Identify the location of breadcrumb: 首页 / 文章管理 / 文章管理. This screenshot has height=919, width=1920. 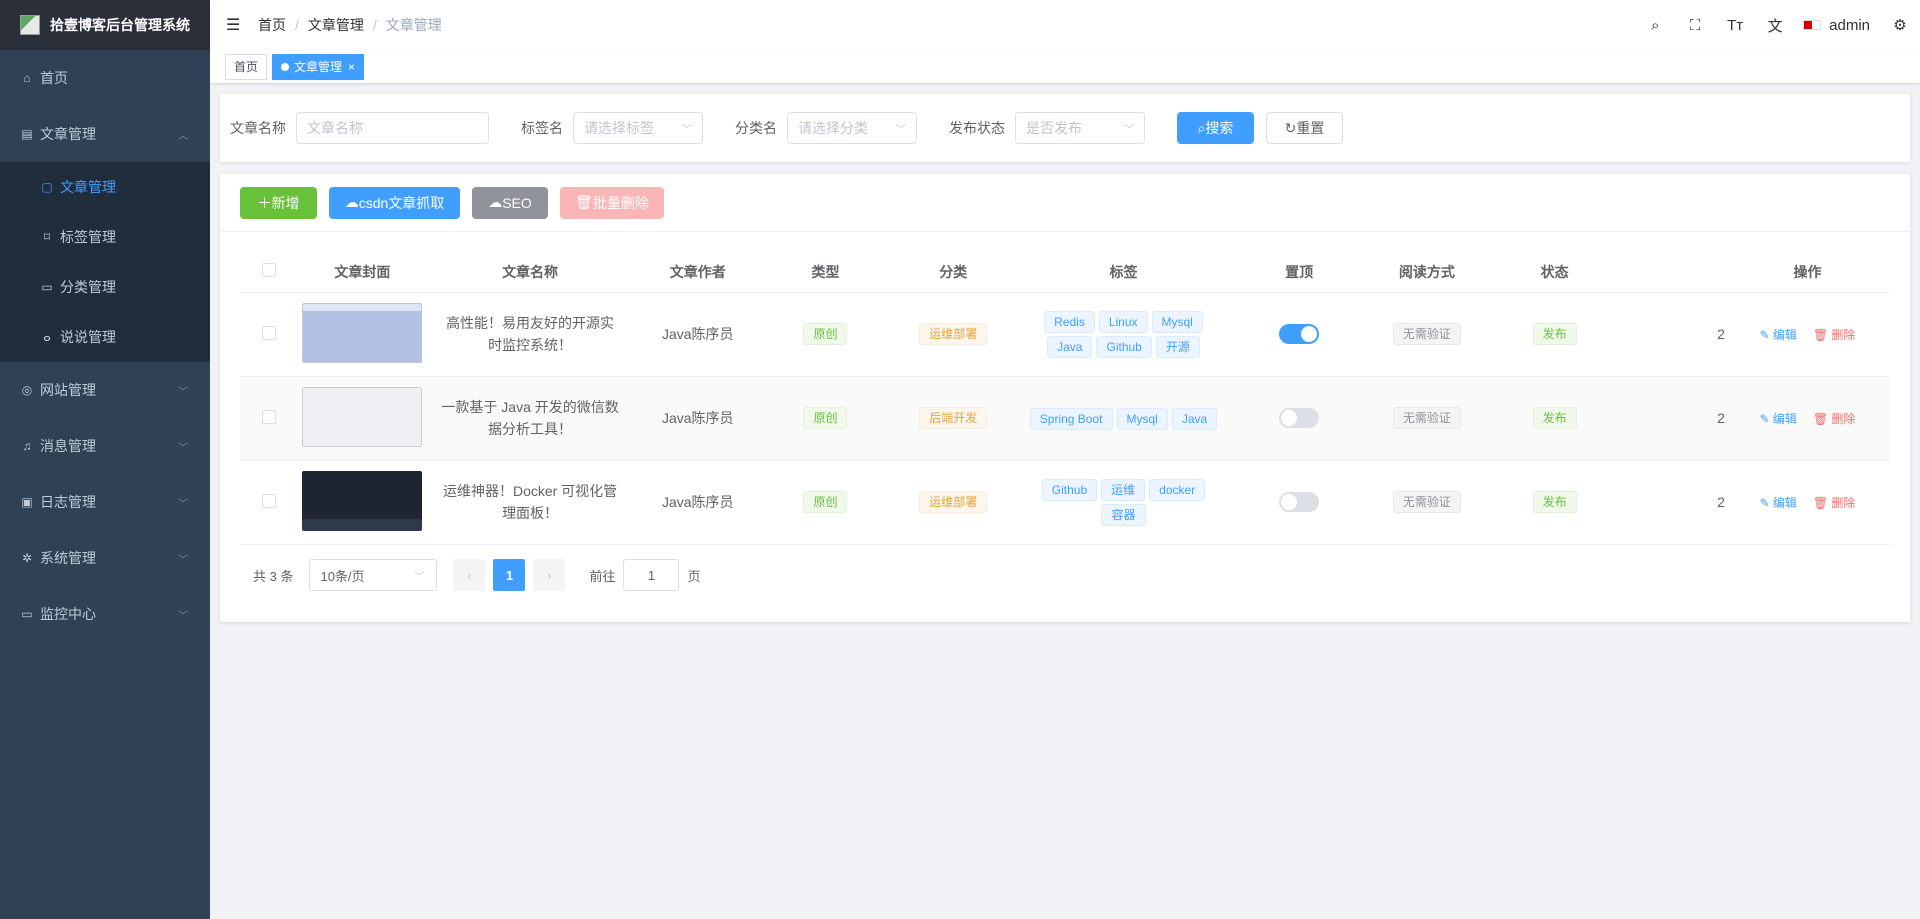
(350, 25).